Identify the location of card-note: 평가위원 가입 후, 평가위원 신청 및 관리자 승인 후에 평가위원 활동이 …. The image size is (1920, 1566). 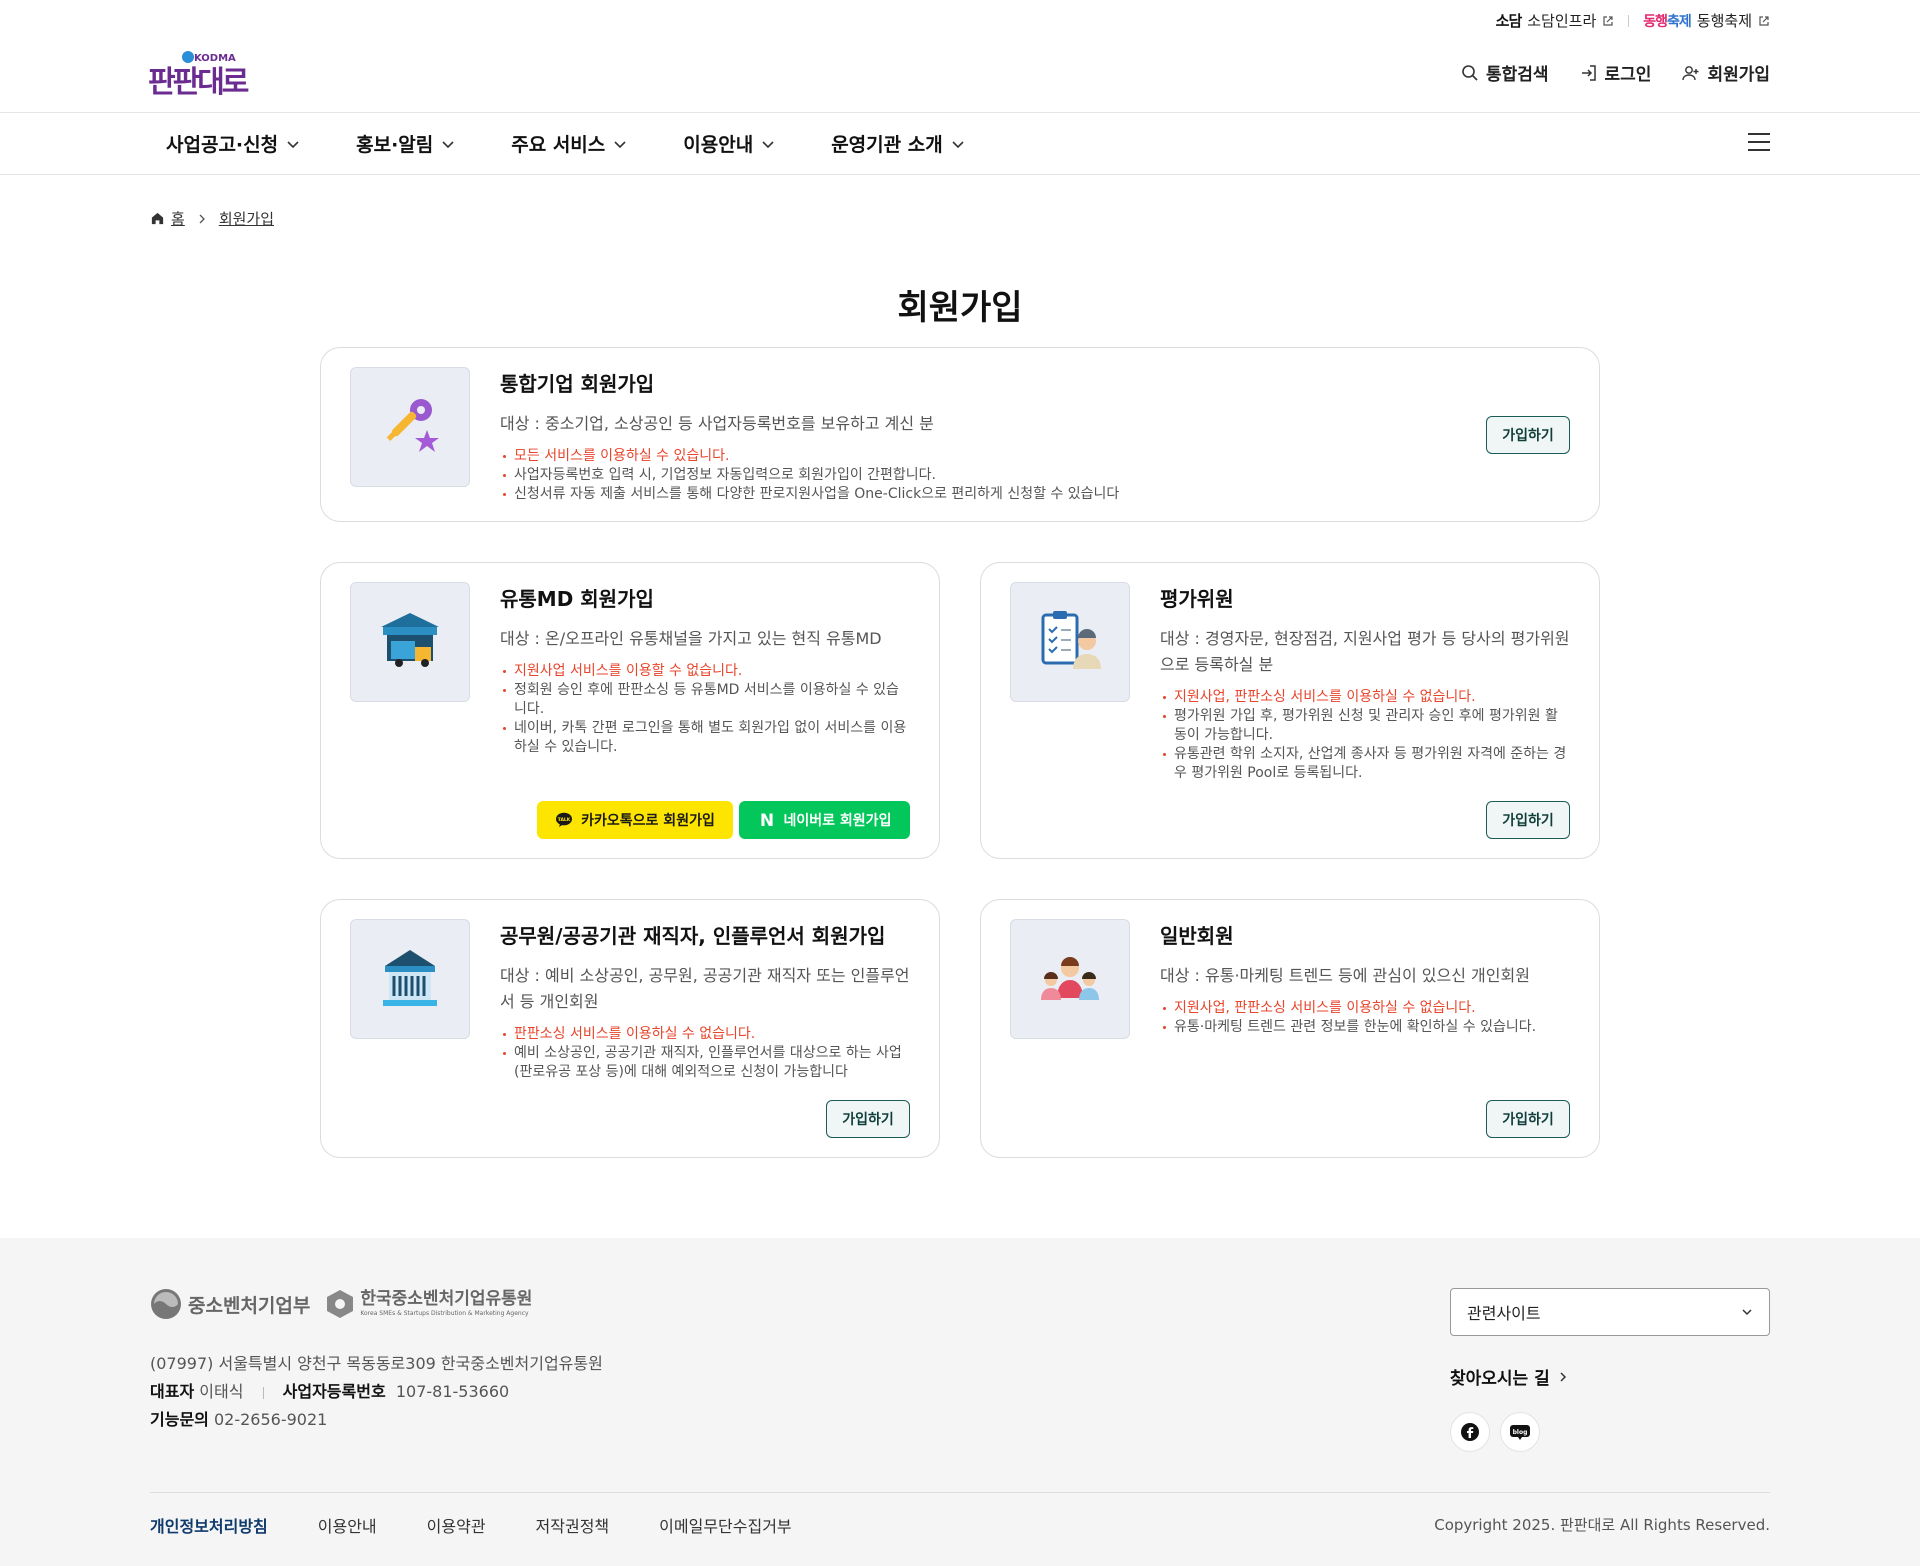
(1365, 726).